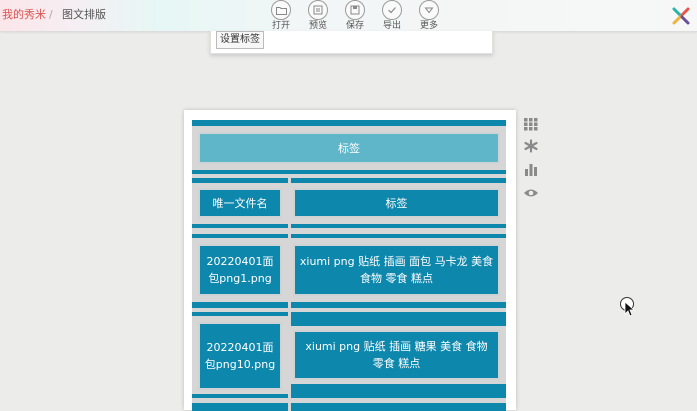  What do you see at coordinates (531, 124) in the screenshot?
I see `grid-icon` at bounding box center [531, 124].